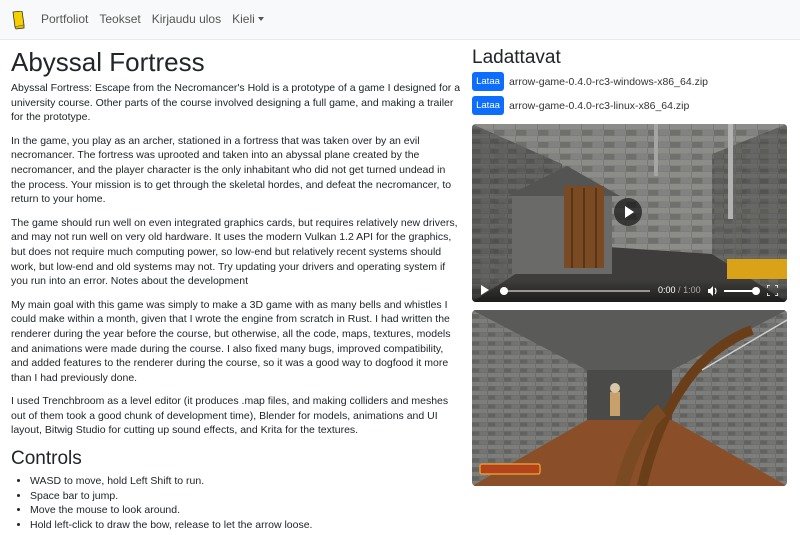 Image resolution: width=800 pixels, height=535 pixels. Describe the element at coordinates (245, 510) in the screenshot. I see `list-item: Move the mouse to look around.` at that location.